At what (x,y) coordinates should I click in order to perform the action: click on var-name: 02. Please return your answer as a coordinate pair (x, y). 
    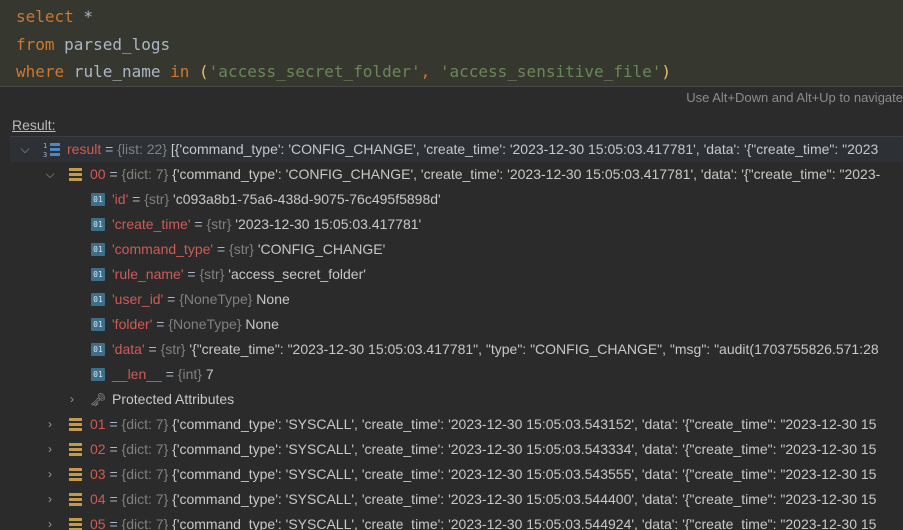
    Looking at the image, I should click on (98, 449).